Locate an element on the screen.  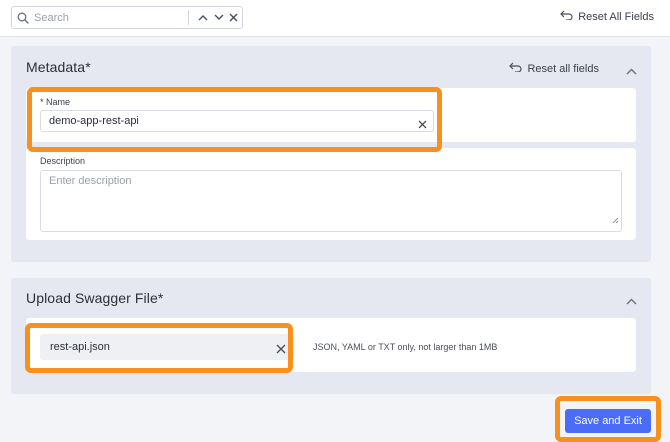
search-box is located at coordinates (127, 17).